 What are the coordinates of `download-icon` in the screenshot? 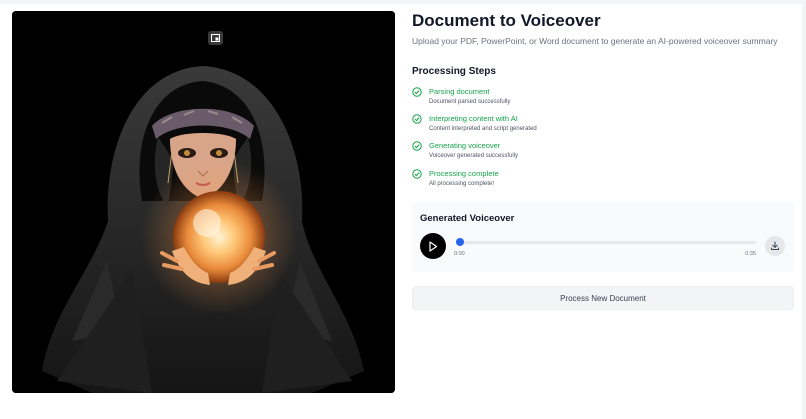 It's located at (775, 245).